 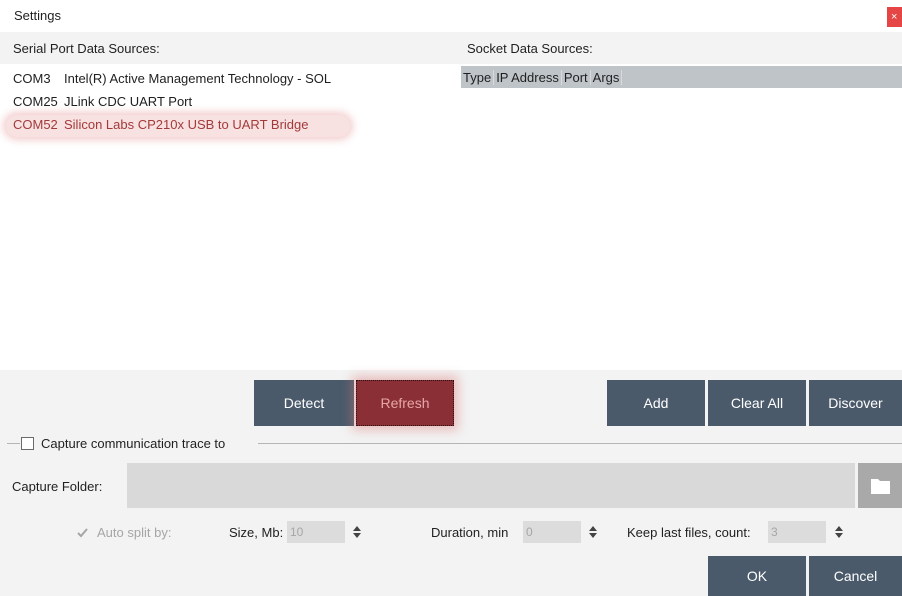 I want to click on auto-split-label: Auto split by:, so click(x=134, y=532).